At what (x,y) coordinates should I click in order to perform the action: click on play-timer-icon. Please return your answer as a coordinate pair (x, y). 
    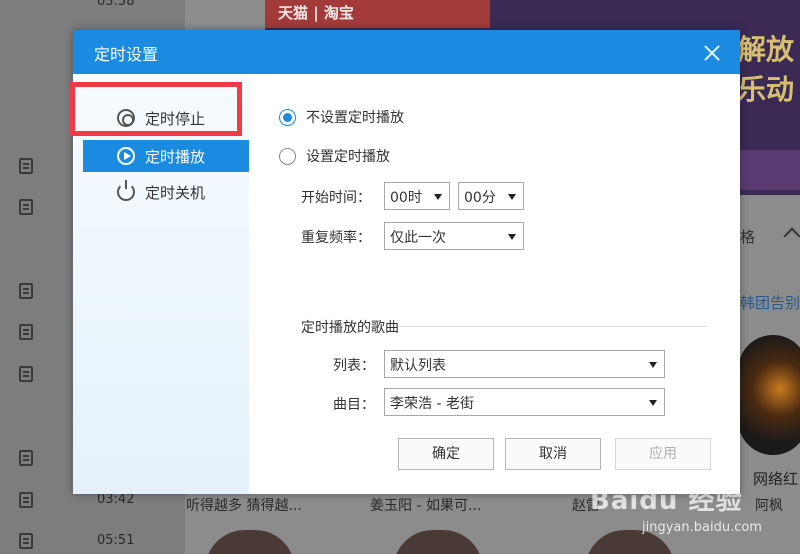
    Looking at the image, I should click on (126, 156).